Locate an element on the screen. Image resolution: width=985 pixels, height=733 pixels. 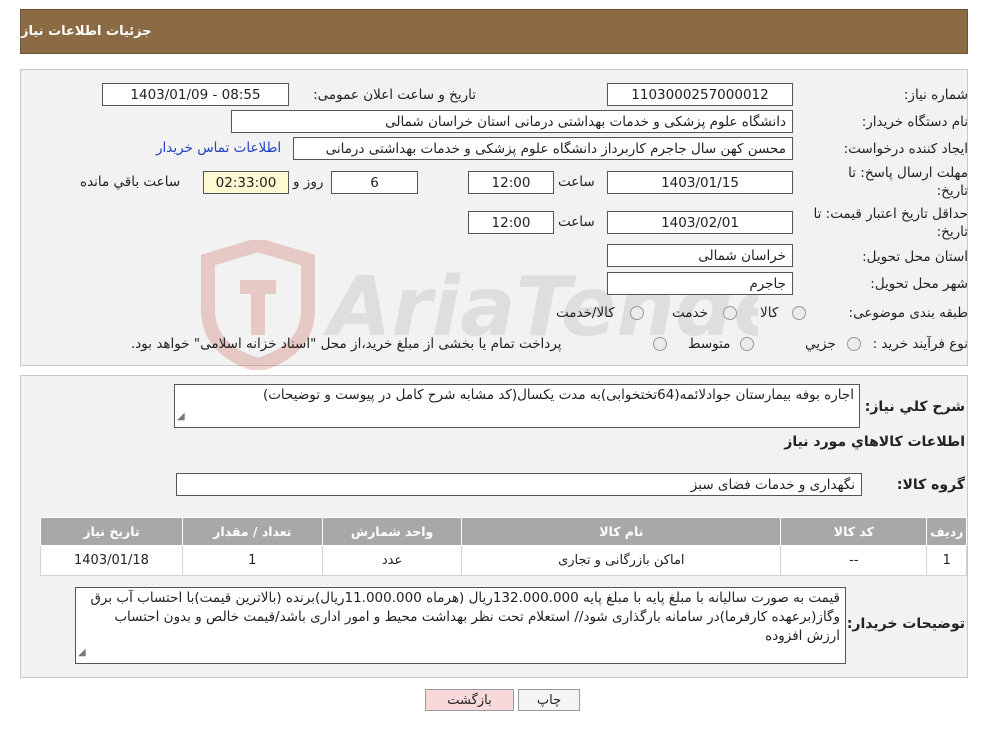
goods-group-label: گروه کالا: is located at coordinates (930, 485).